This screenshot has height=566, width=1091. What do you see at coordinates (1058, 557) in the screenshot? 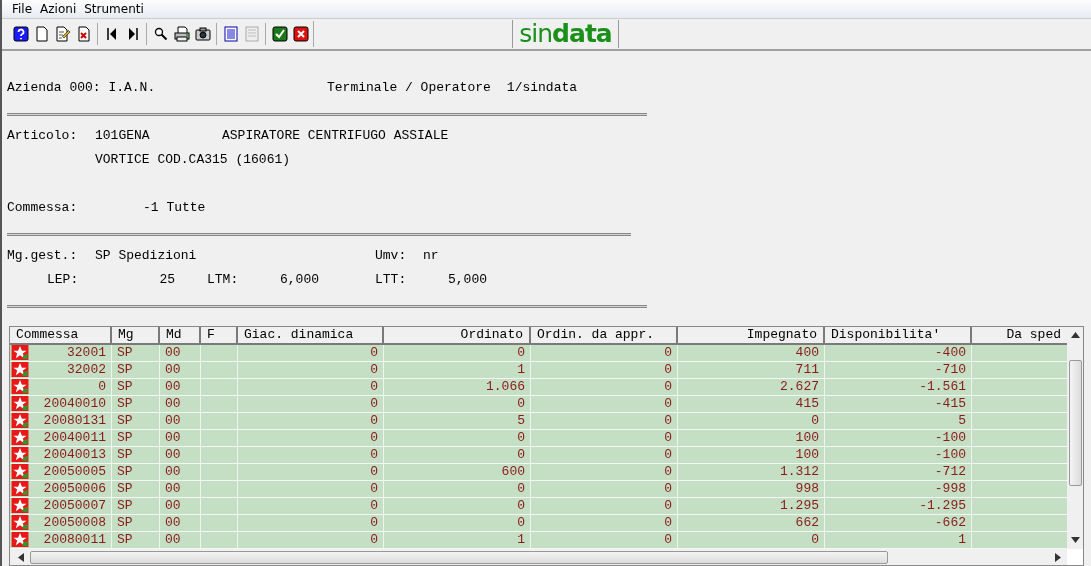
I see `scroll-right-icon` at bounding box center [1058, 557].